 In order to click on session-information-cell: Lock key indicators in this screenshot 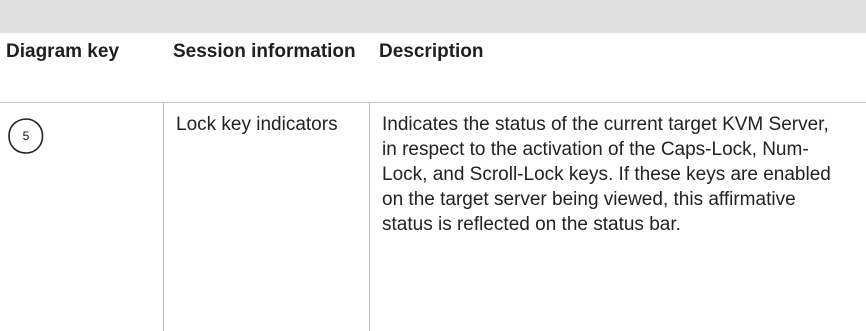, I will do `click(257, 124)`.